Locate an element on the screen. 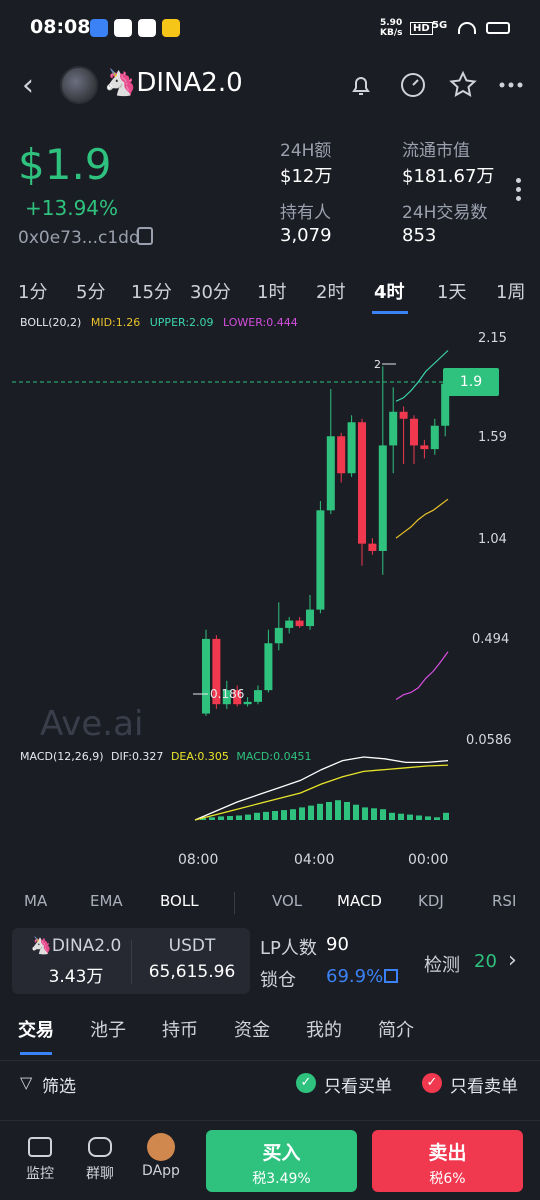 The width and height of the screenshot is (540, 1200). chevron-right-icon: › is located at coordinates (512, 960).